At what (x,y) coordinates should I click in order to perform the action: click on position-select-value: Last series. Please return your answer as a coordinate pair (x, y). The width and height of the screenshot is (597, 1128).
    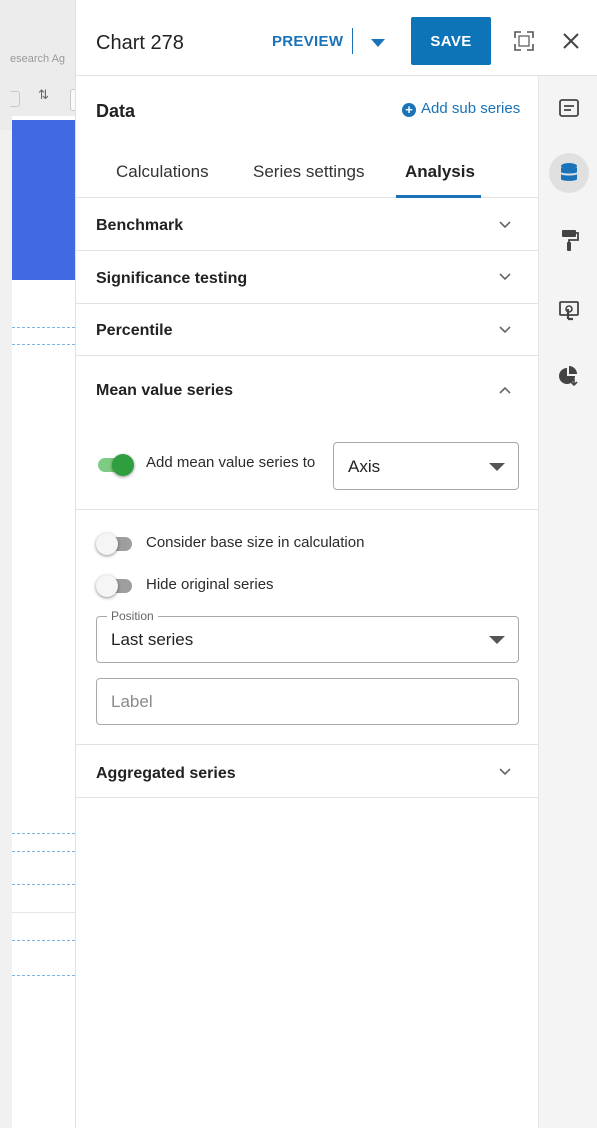
    Looking at the image, I should click on (152, 639).